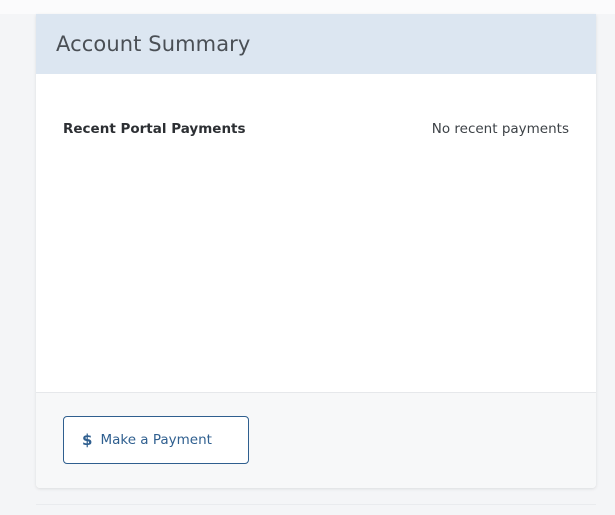 The width and height of the screenshot is (615, 515). I want to click on card-header: Account Summary, so click(316, 44).